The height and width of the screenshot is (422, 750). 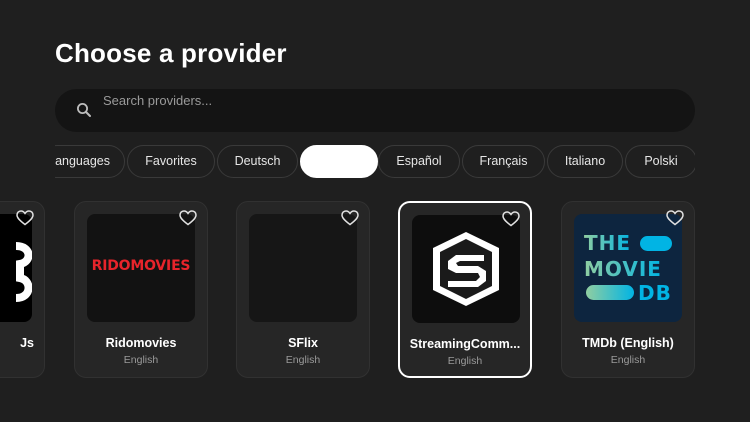 What do you see at coordinates (339, 161) in the screenshot?
I see `chip-selected` at bounding box center [339, 161].